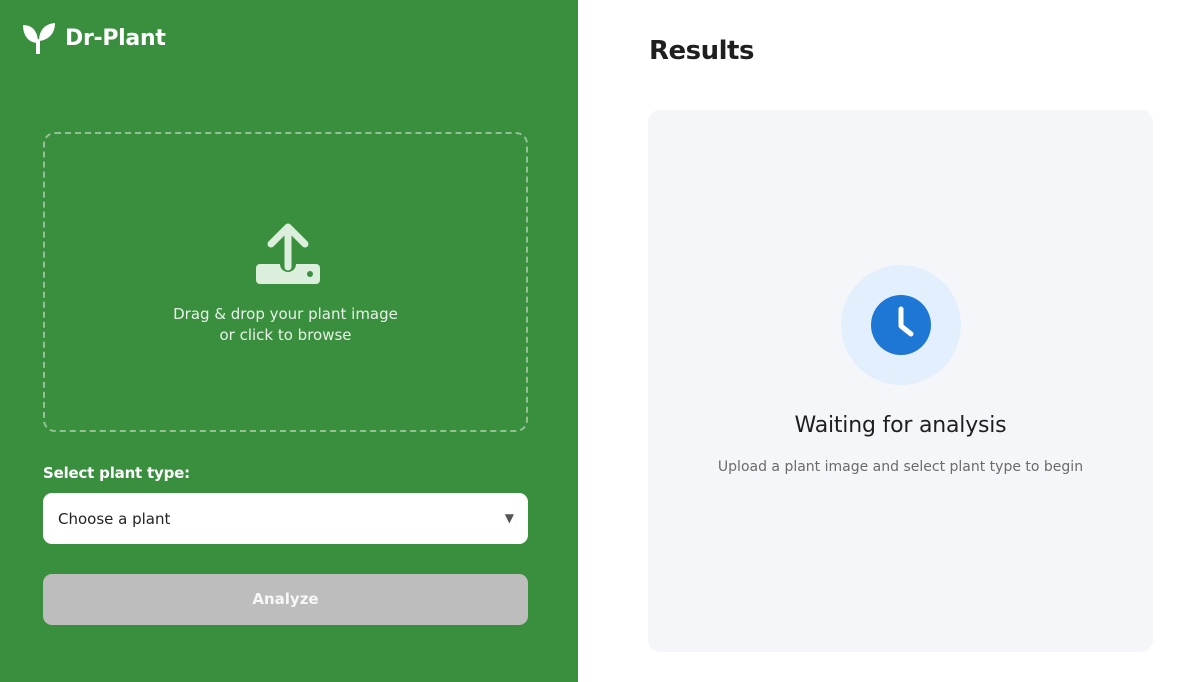 Image resolution: width=1186 pixels, height=682 pixels. What do you see at coordinates (115, 38) in the screenshot?
I see `brand-name: Dr-Plant` at bounding box center [115, 38].